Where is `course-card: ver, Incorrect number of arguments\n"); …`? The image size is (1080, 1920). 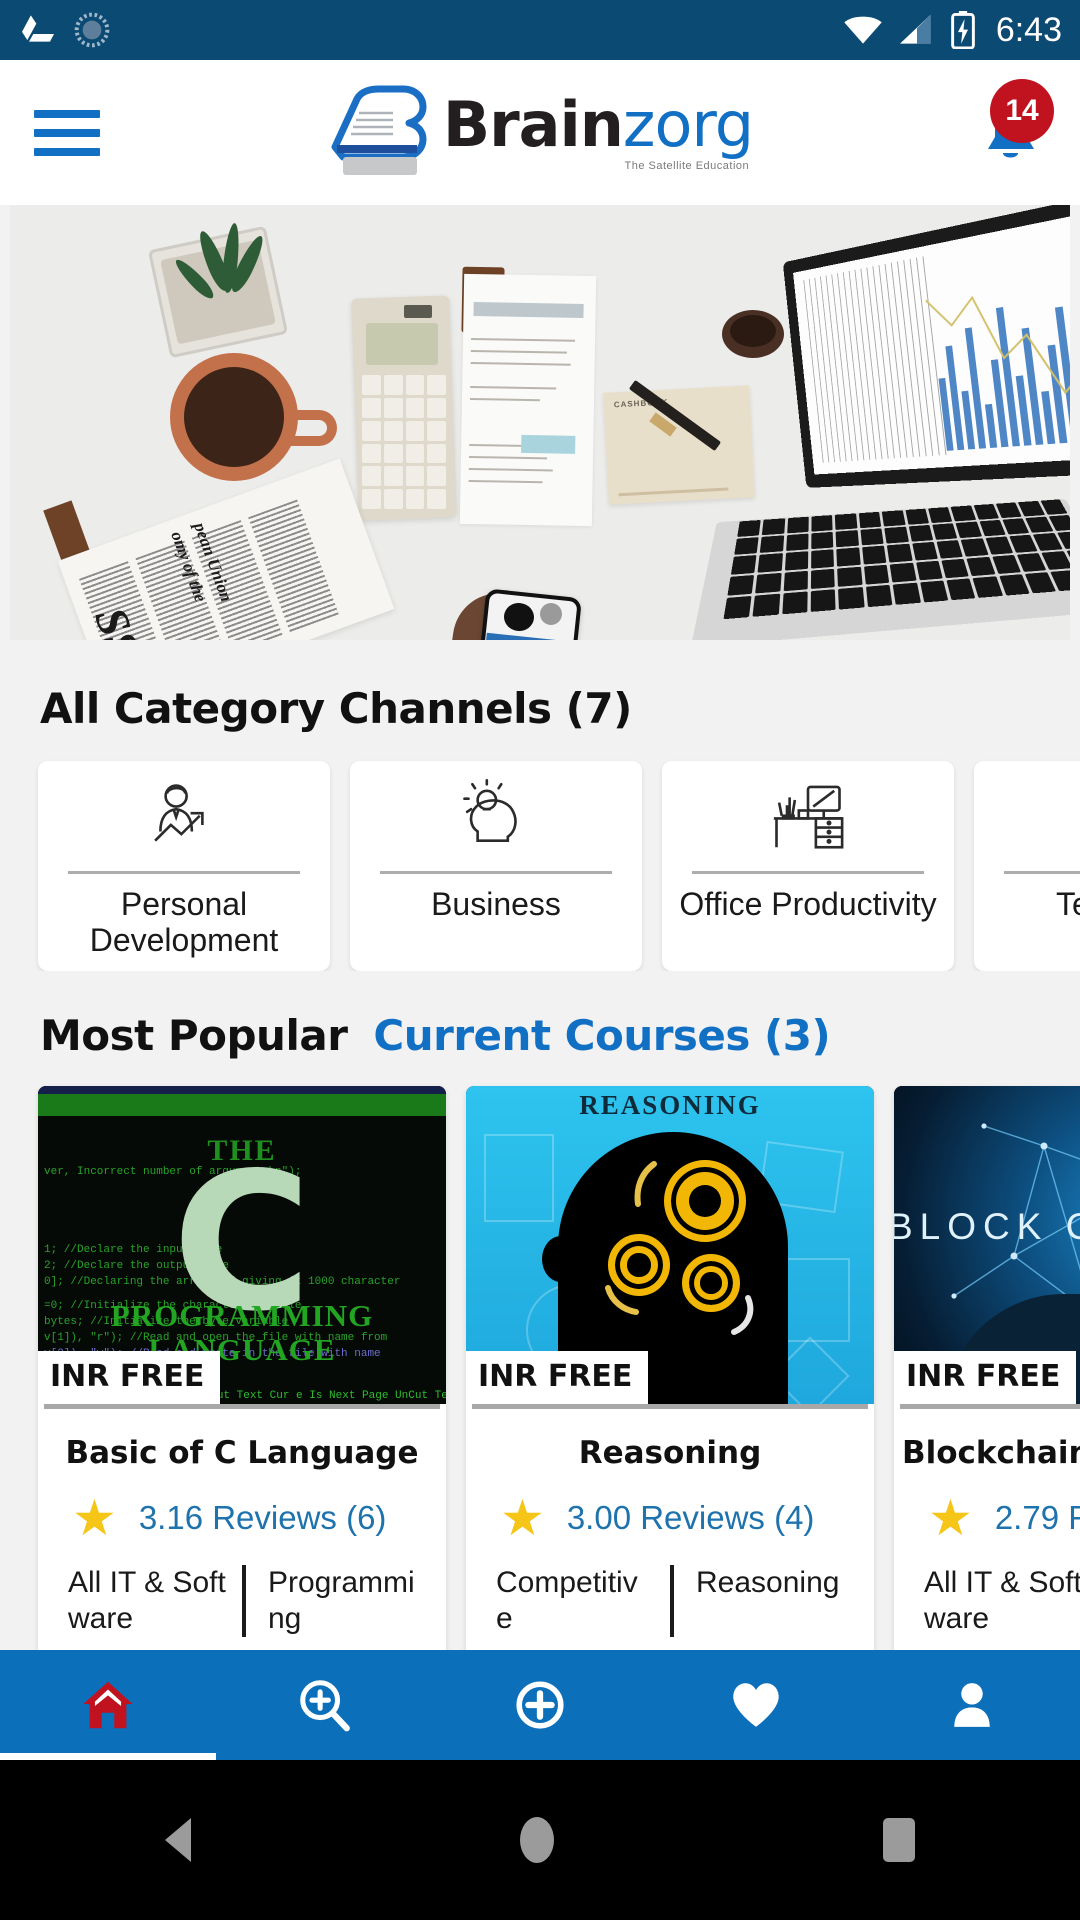
course-card: ver, Incorrect number of arguments\n"); … is located at coordinates (242, 1373).